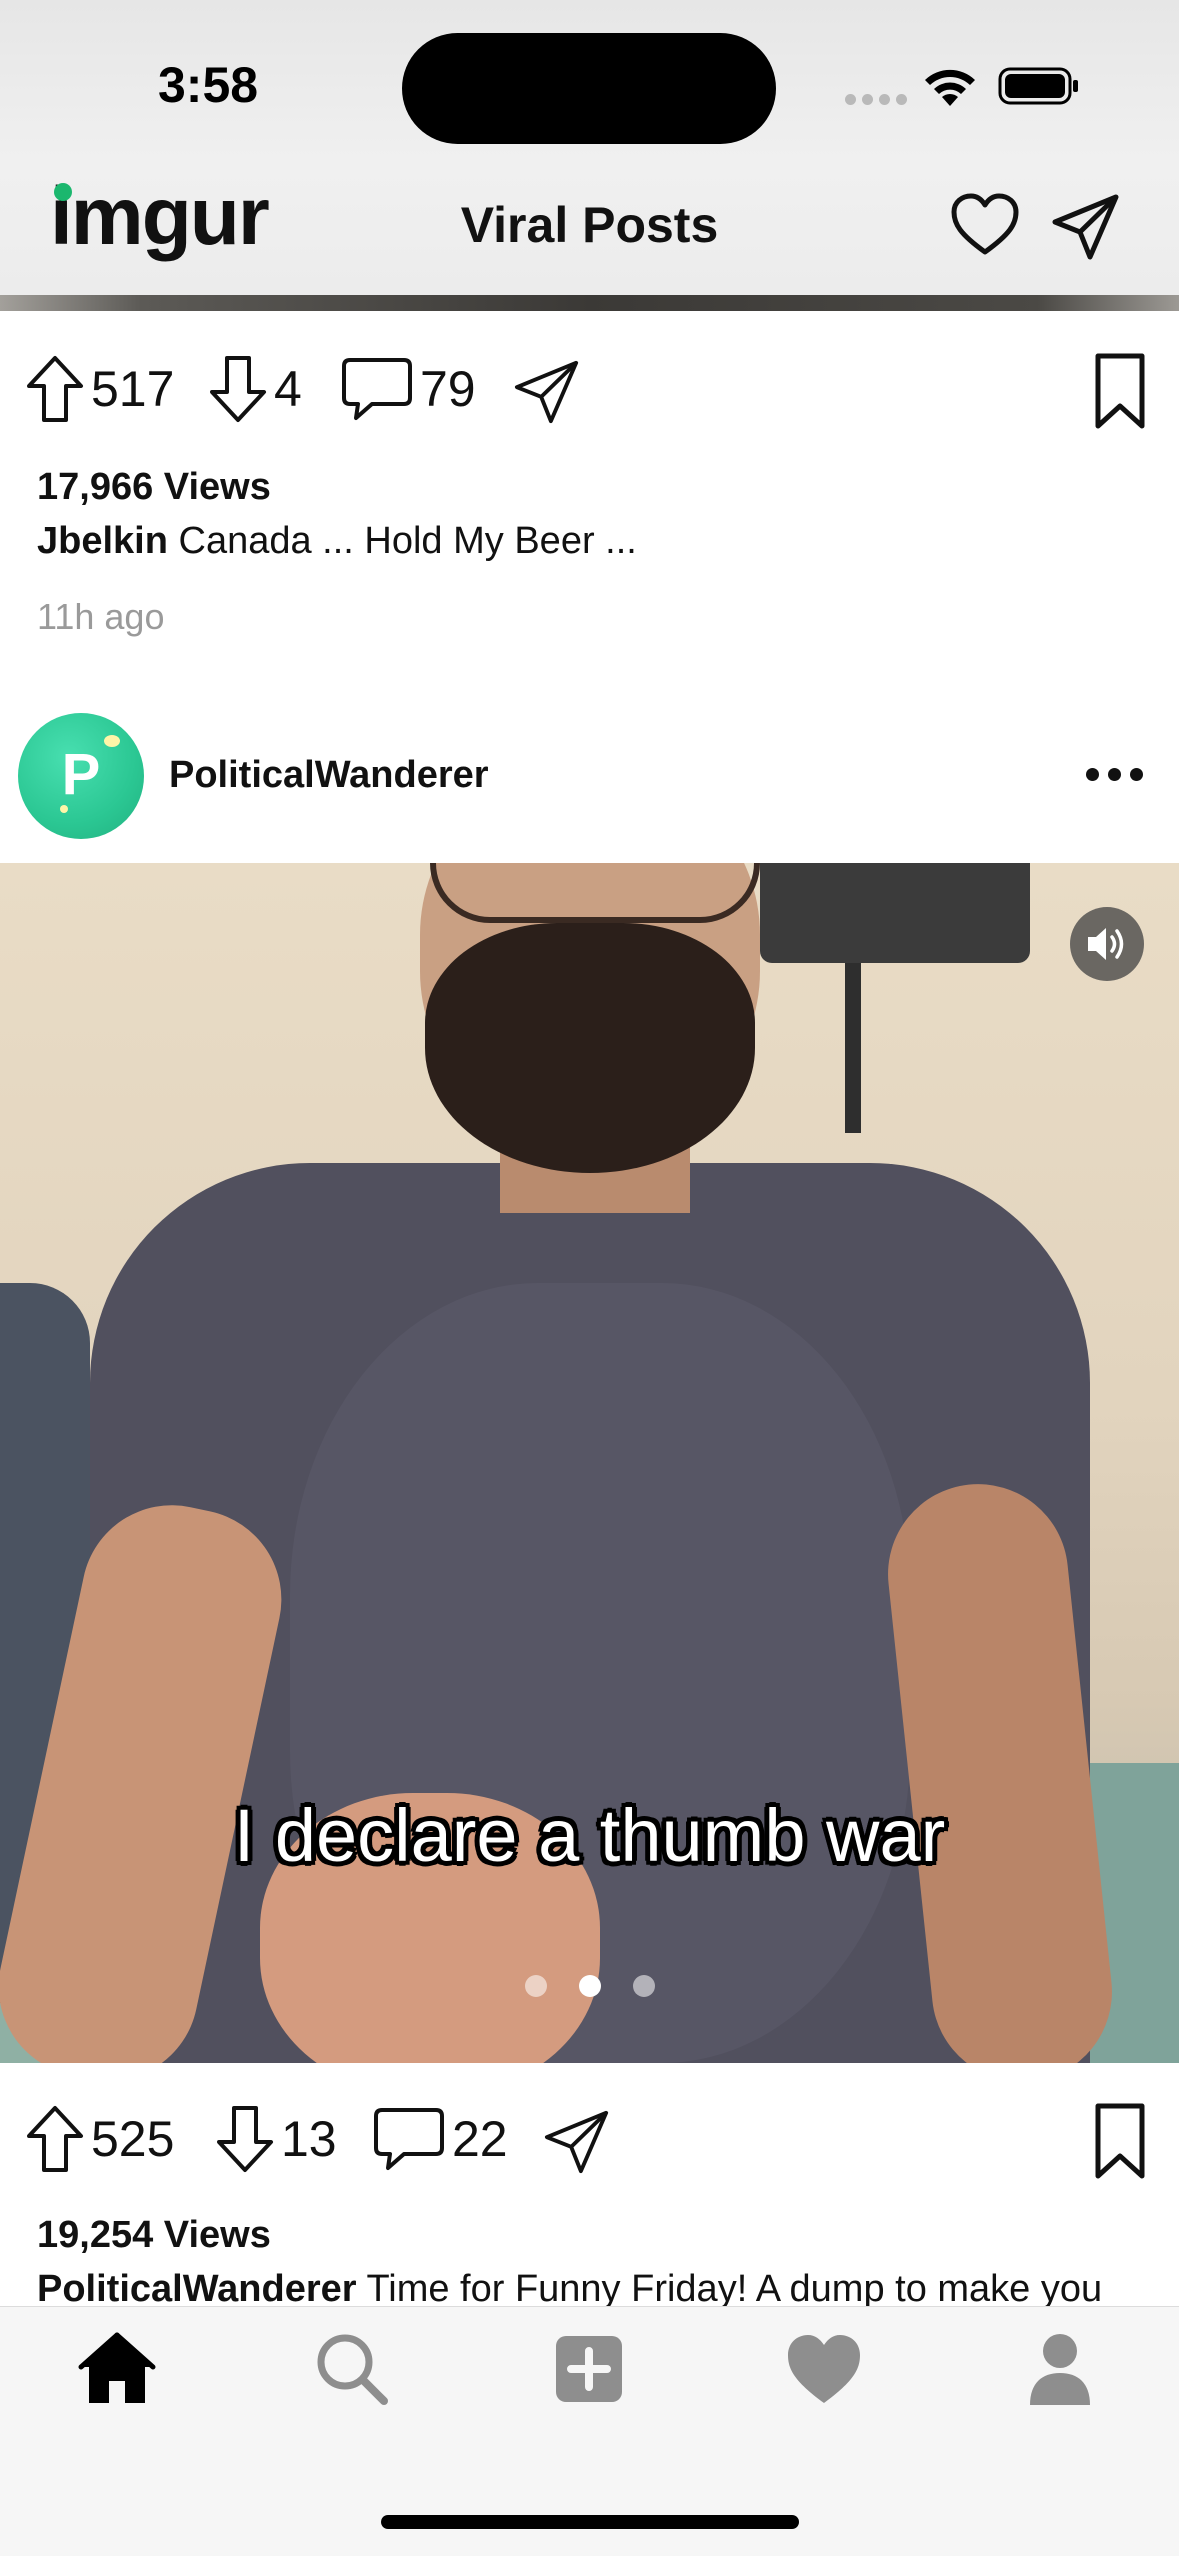 The image size is (1179, 2556). I want to click on comments-button: 22, so click(440, 2139).